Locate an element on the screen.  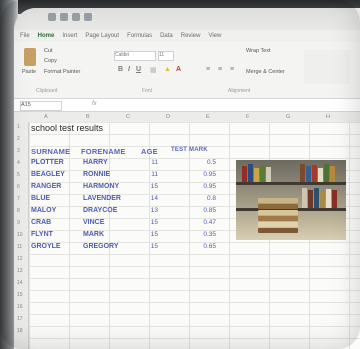
tab-home: Home is located at coordinates (46, 36).